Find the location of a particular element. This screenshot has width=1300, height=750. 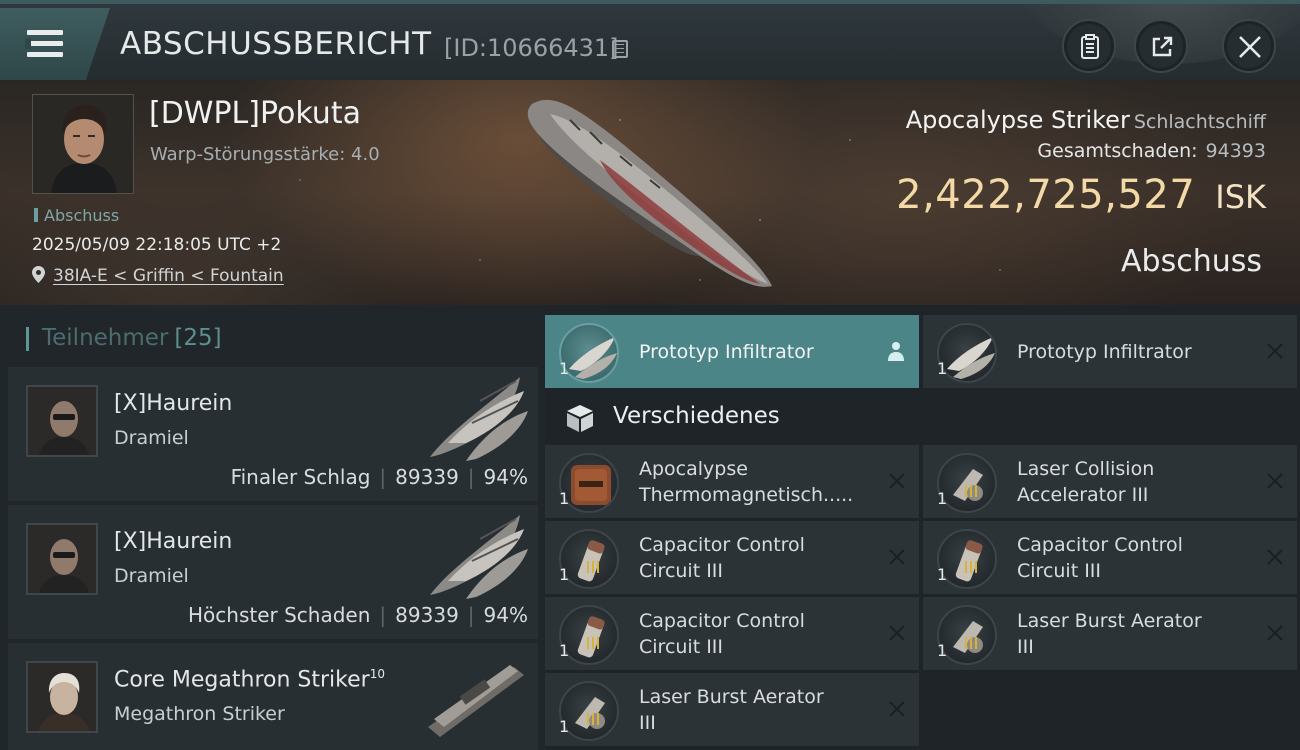

kill-location: 38IA-E < Griffin < Fountain is located at coordinates (158, 276).